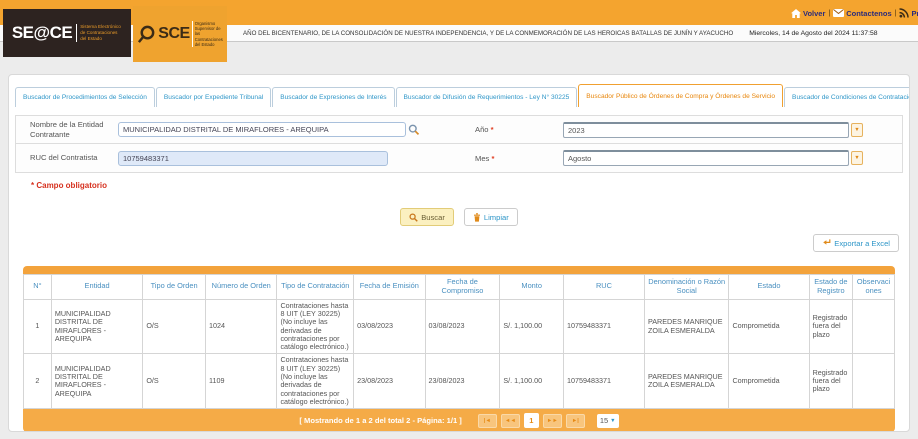 This screenshot has width=918, height=439. Describe the element at coordinates (904, 13) in the screenshot. I see `rss-icon` at that location.